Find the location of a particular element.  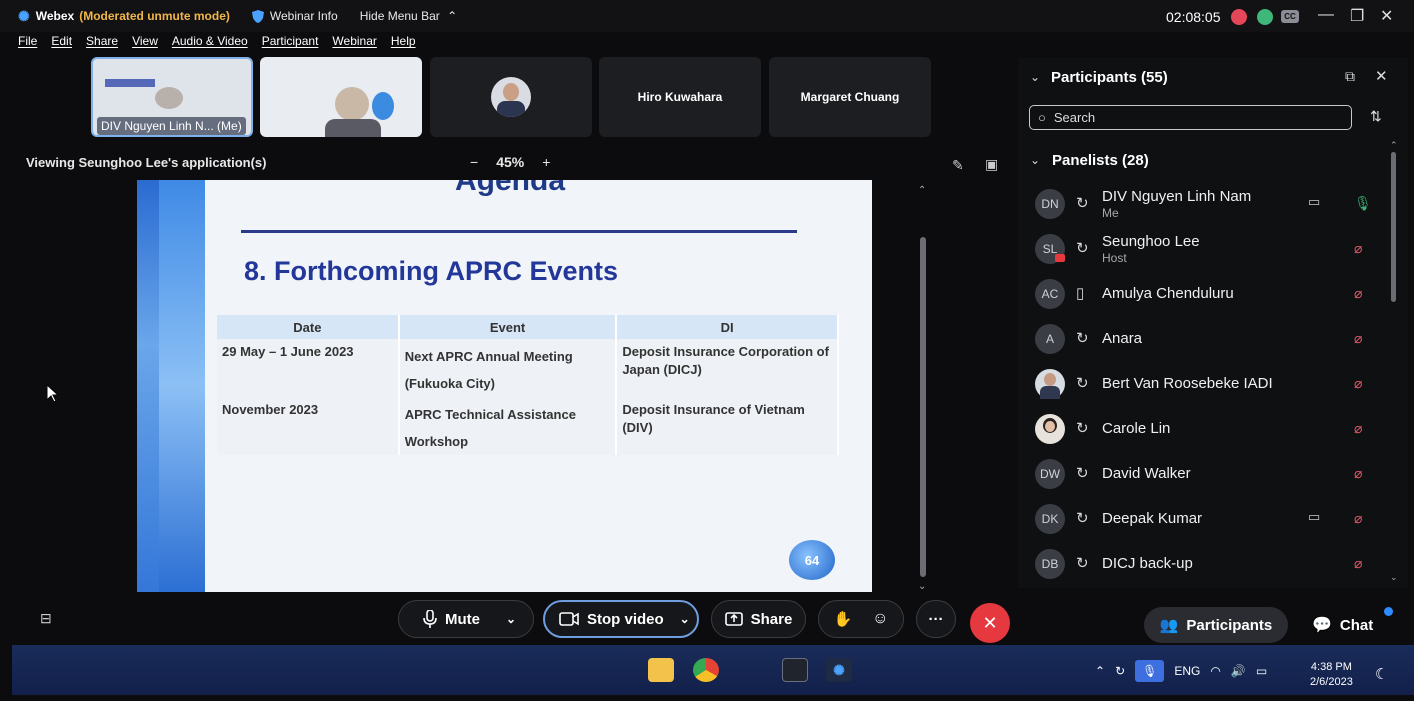

terminal-icon is located at coordinates (795, 670).